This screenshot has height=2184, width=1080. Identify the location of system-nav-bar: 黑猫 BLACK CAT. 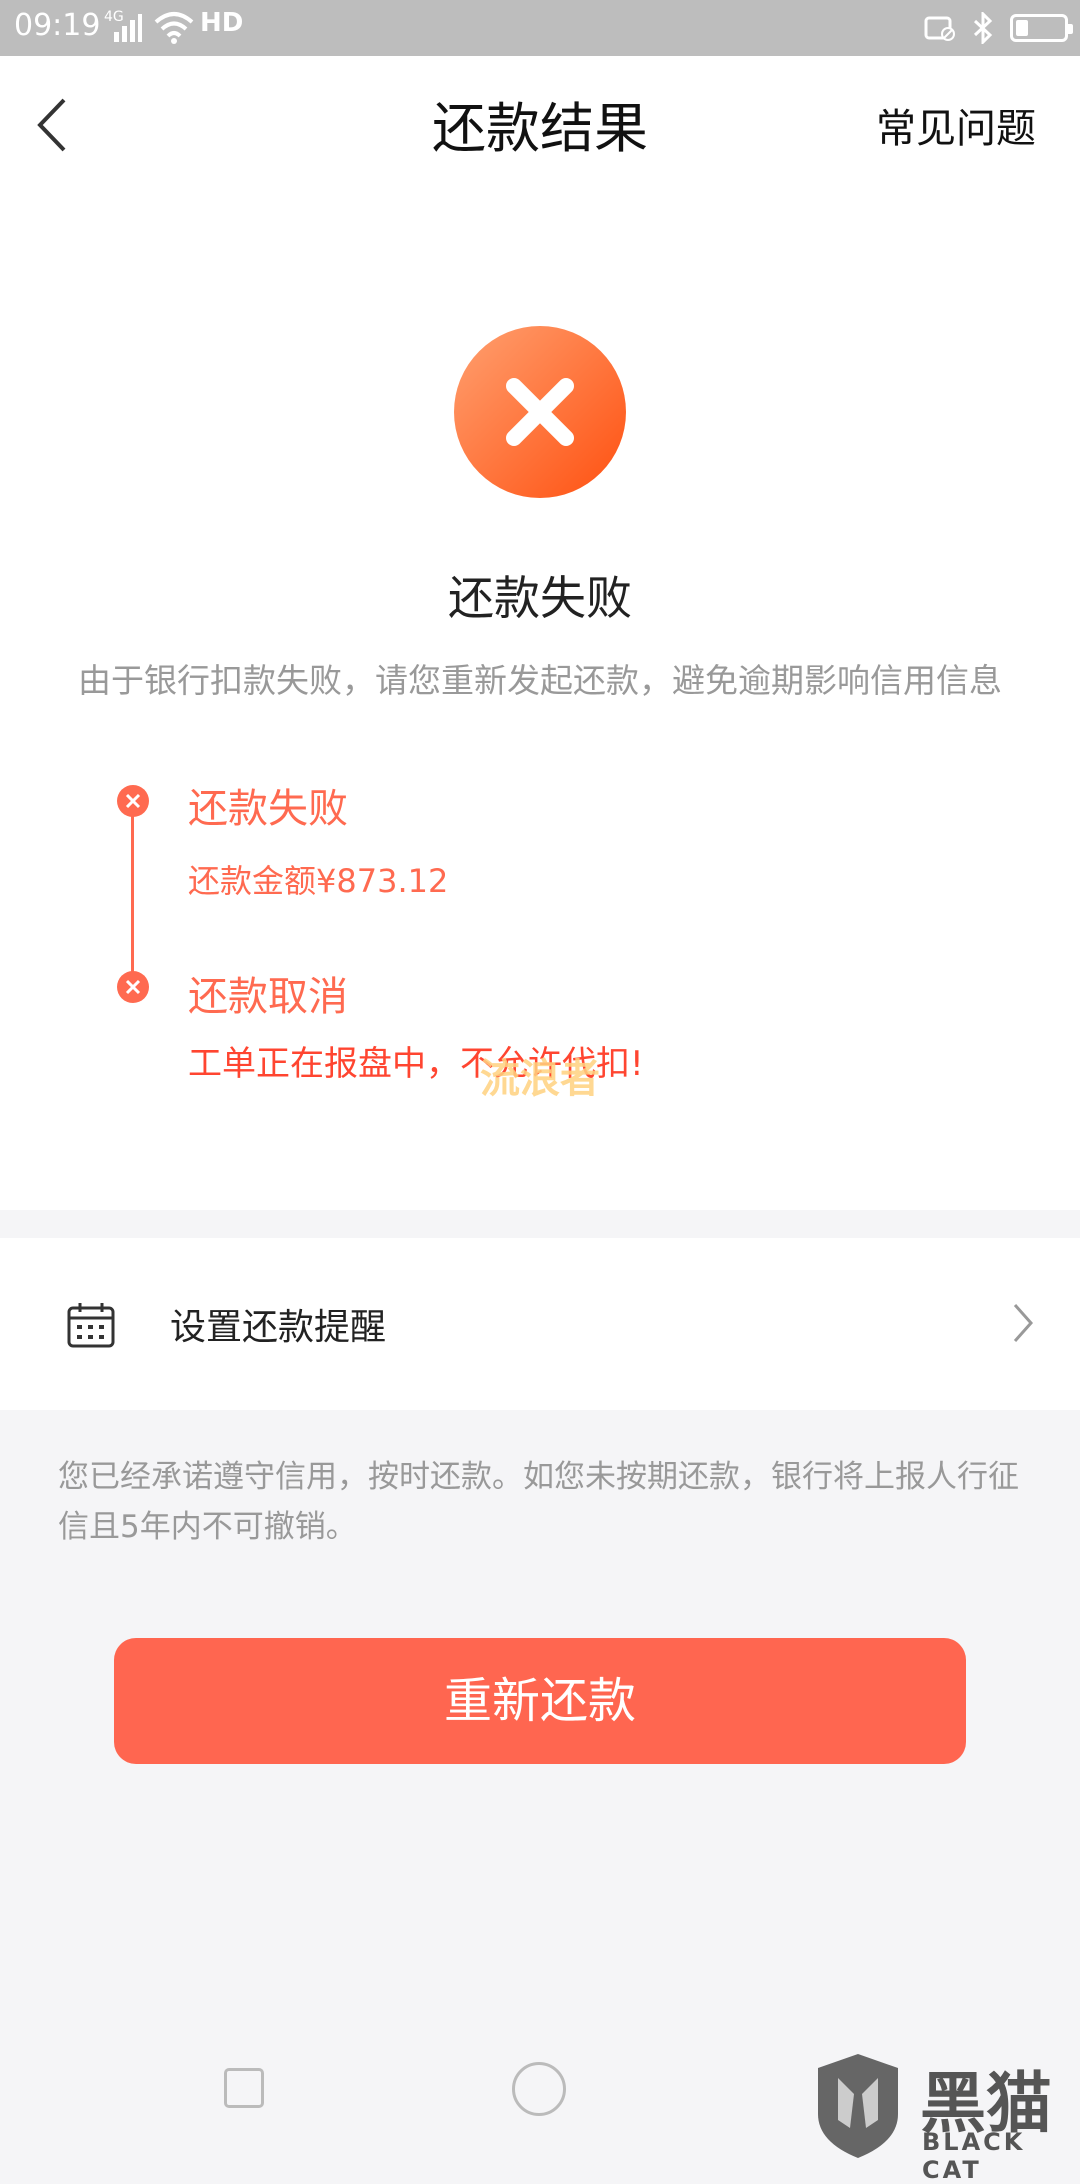
(540, 2097).